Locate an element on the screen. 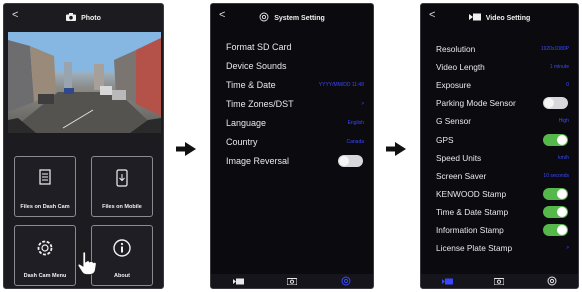 The height and width of the screenshot is (292, 582). image-reversal-toggle is located at coordinates (350, 160).